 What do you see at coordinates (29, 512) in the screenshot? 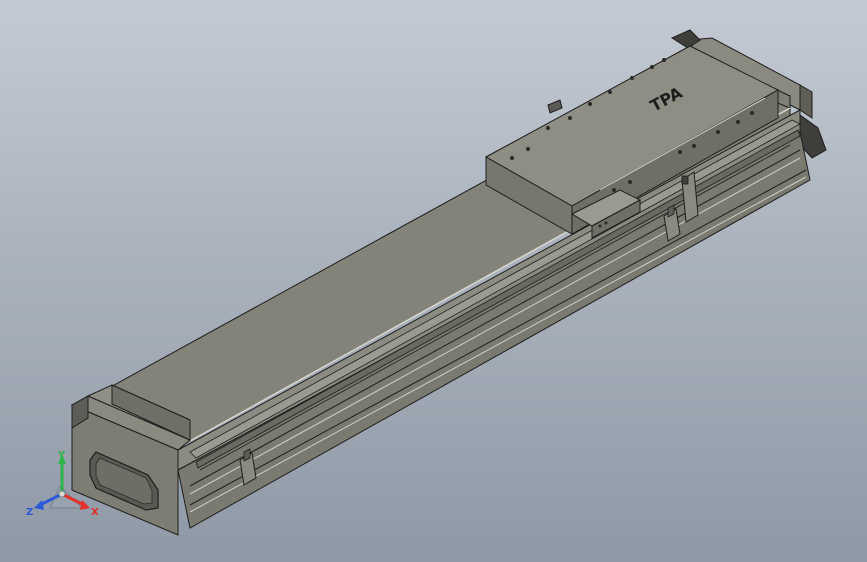
I see `z-axis-label: Z` at bounding box center [29, 512].